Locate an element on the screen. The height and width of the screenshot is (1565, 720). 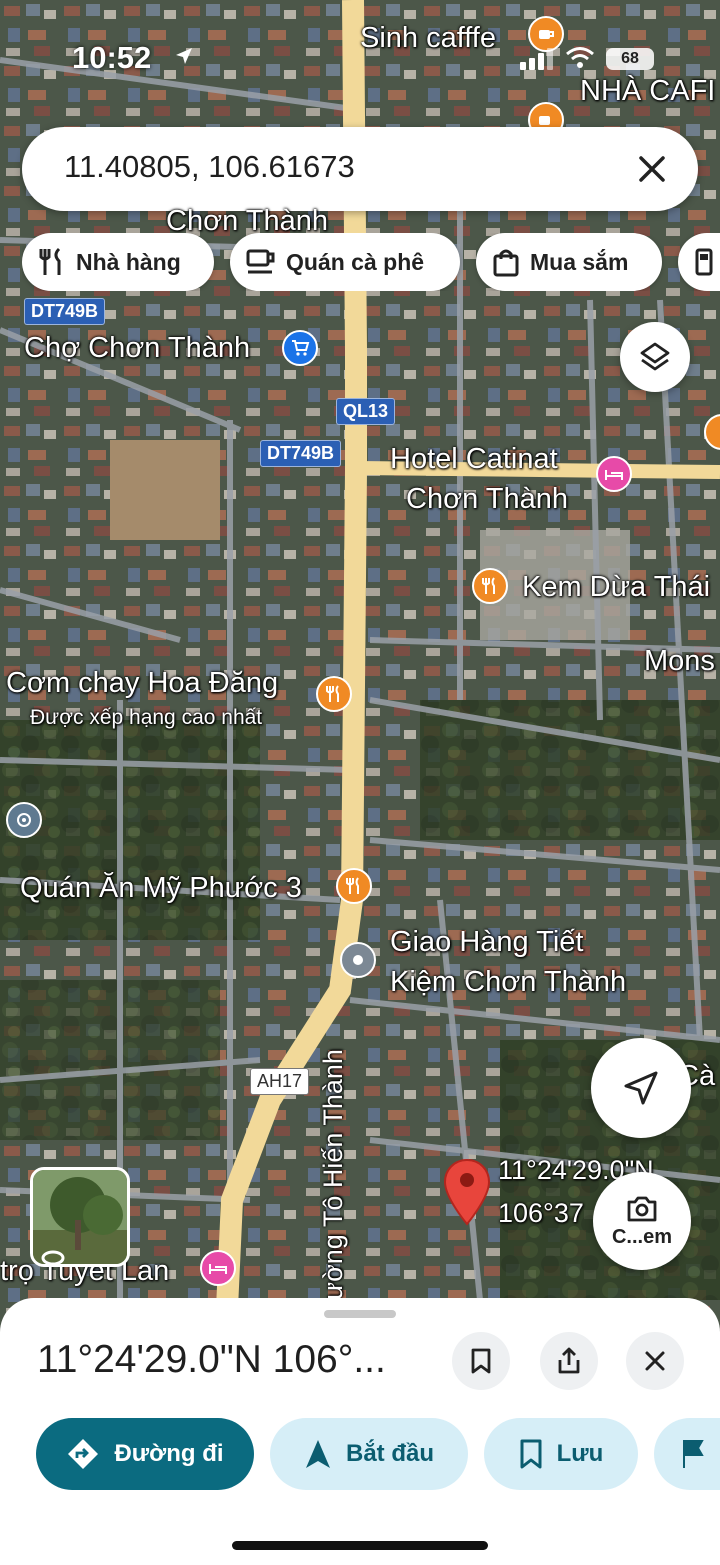
save-button: Lưu is located at coordinates (561, 1454).